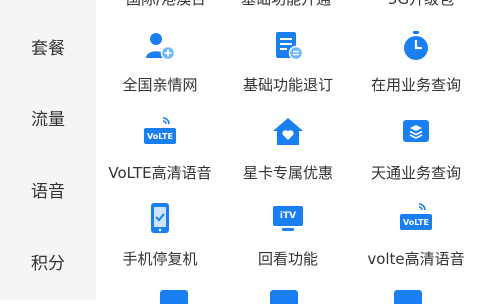  Describe the element at coordinates (421, 4) in the screenshot. I see `tile-label-cut: 5G升级包` at that location.